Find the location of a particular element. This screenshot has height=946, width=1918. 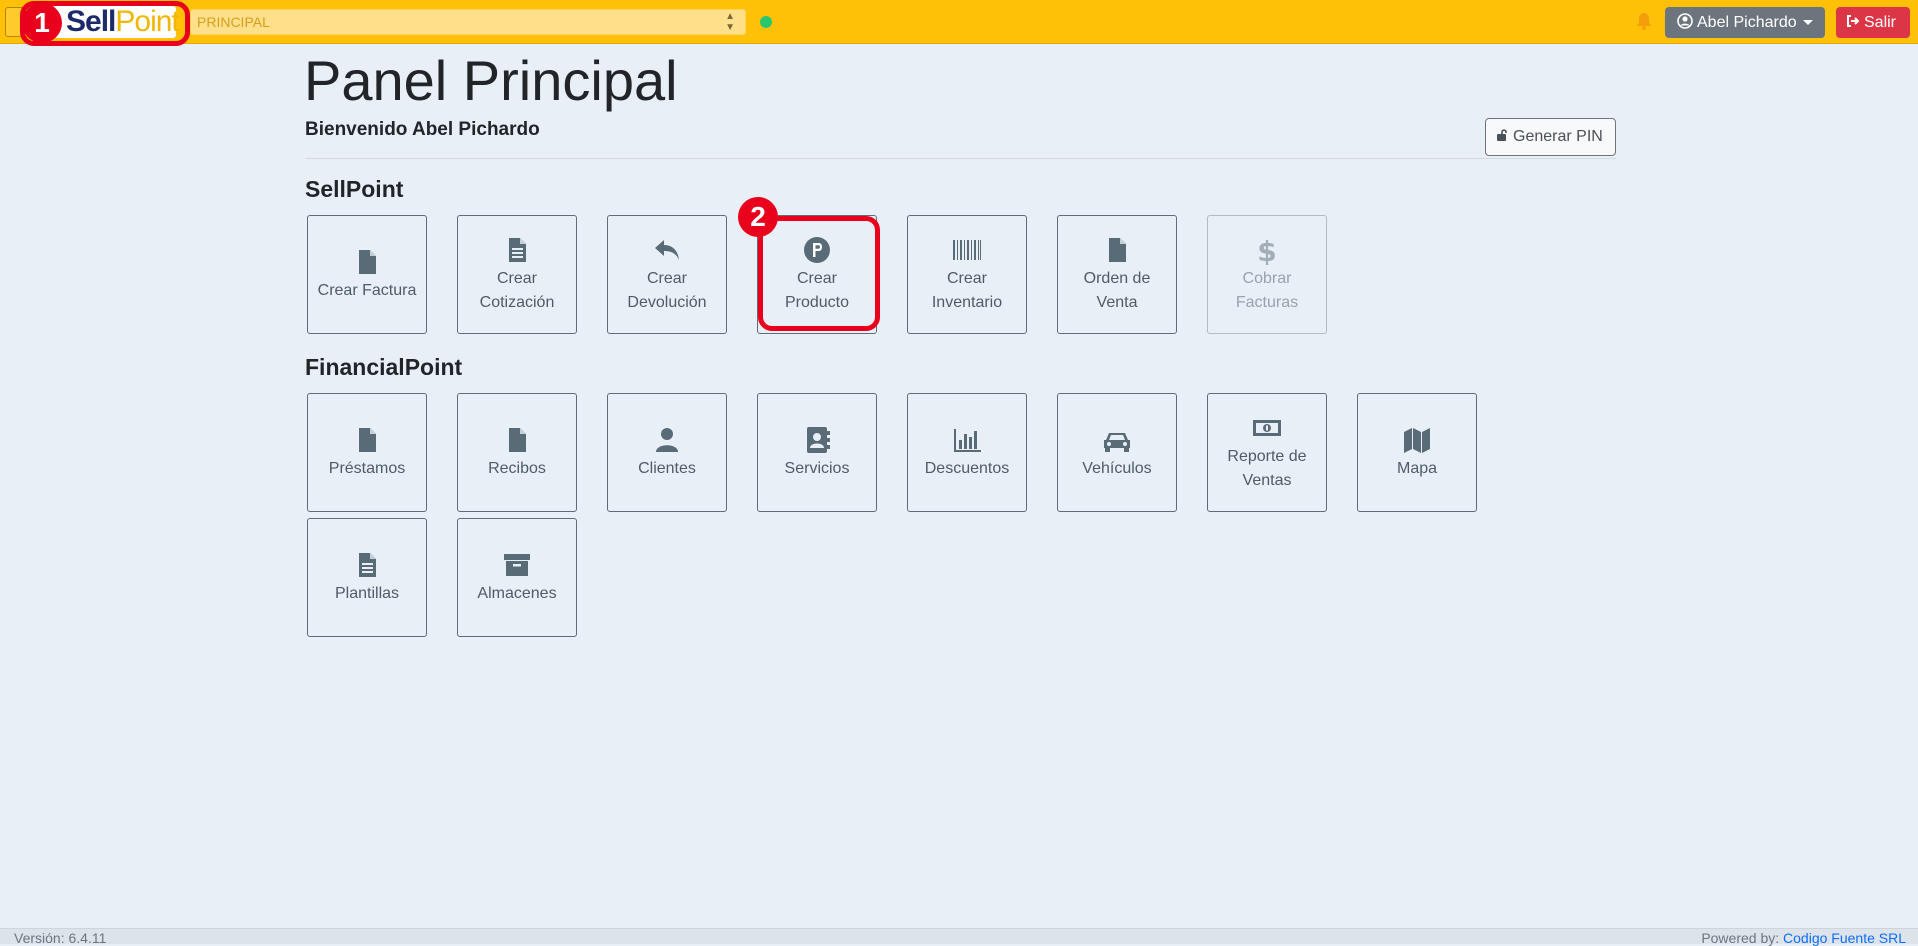

tile-reporte-de-ventas: Reporte de Ventas is located at coordinates (1267, 452).